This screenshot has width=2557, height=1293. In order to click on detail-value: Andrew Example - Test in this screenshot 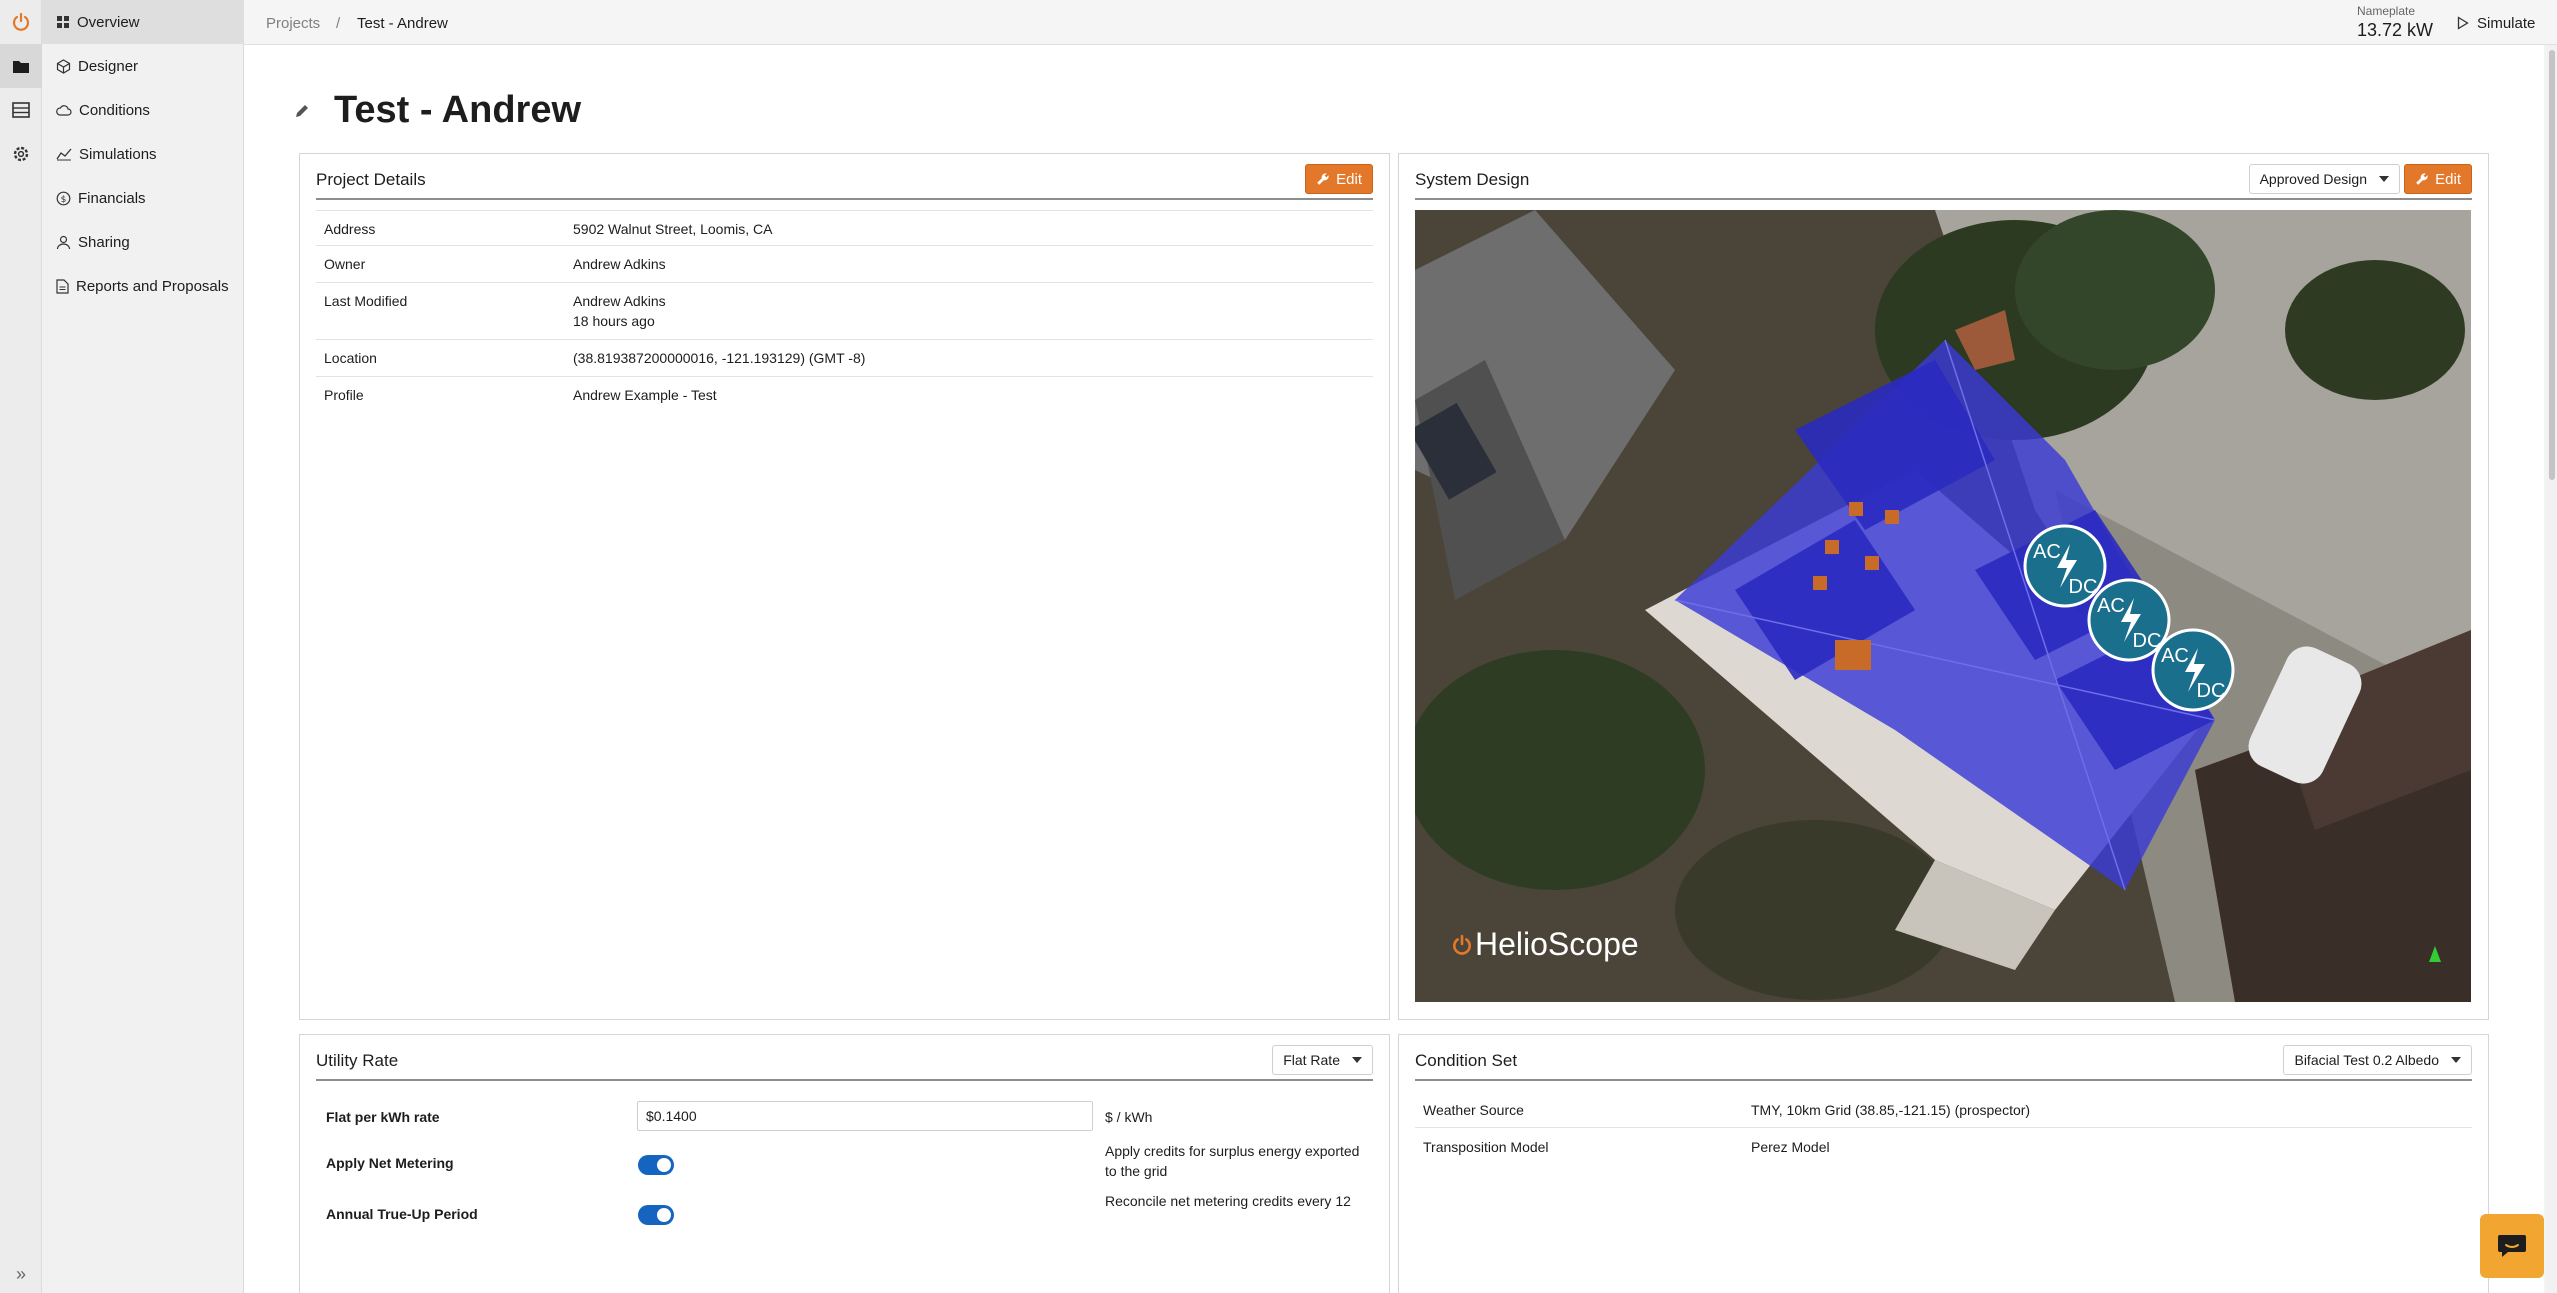, I will do `click(645, 395)`.